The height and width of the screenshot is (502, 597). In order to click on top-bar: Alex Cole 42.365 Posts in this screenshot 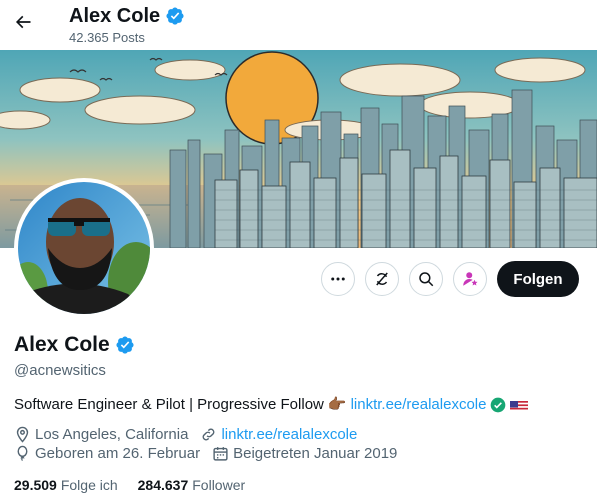, I will do `click(298, 25)`.